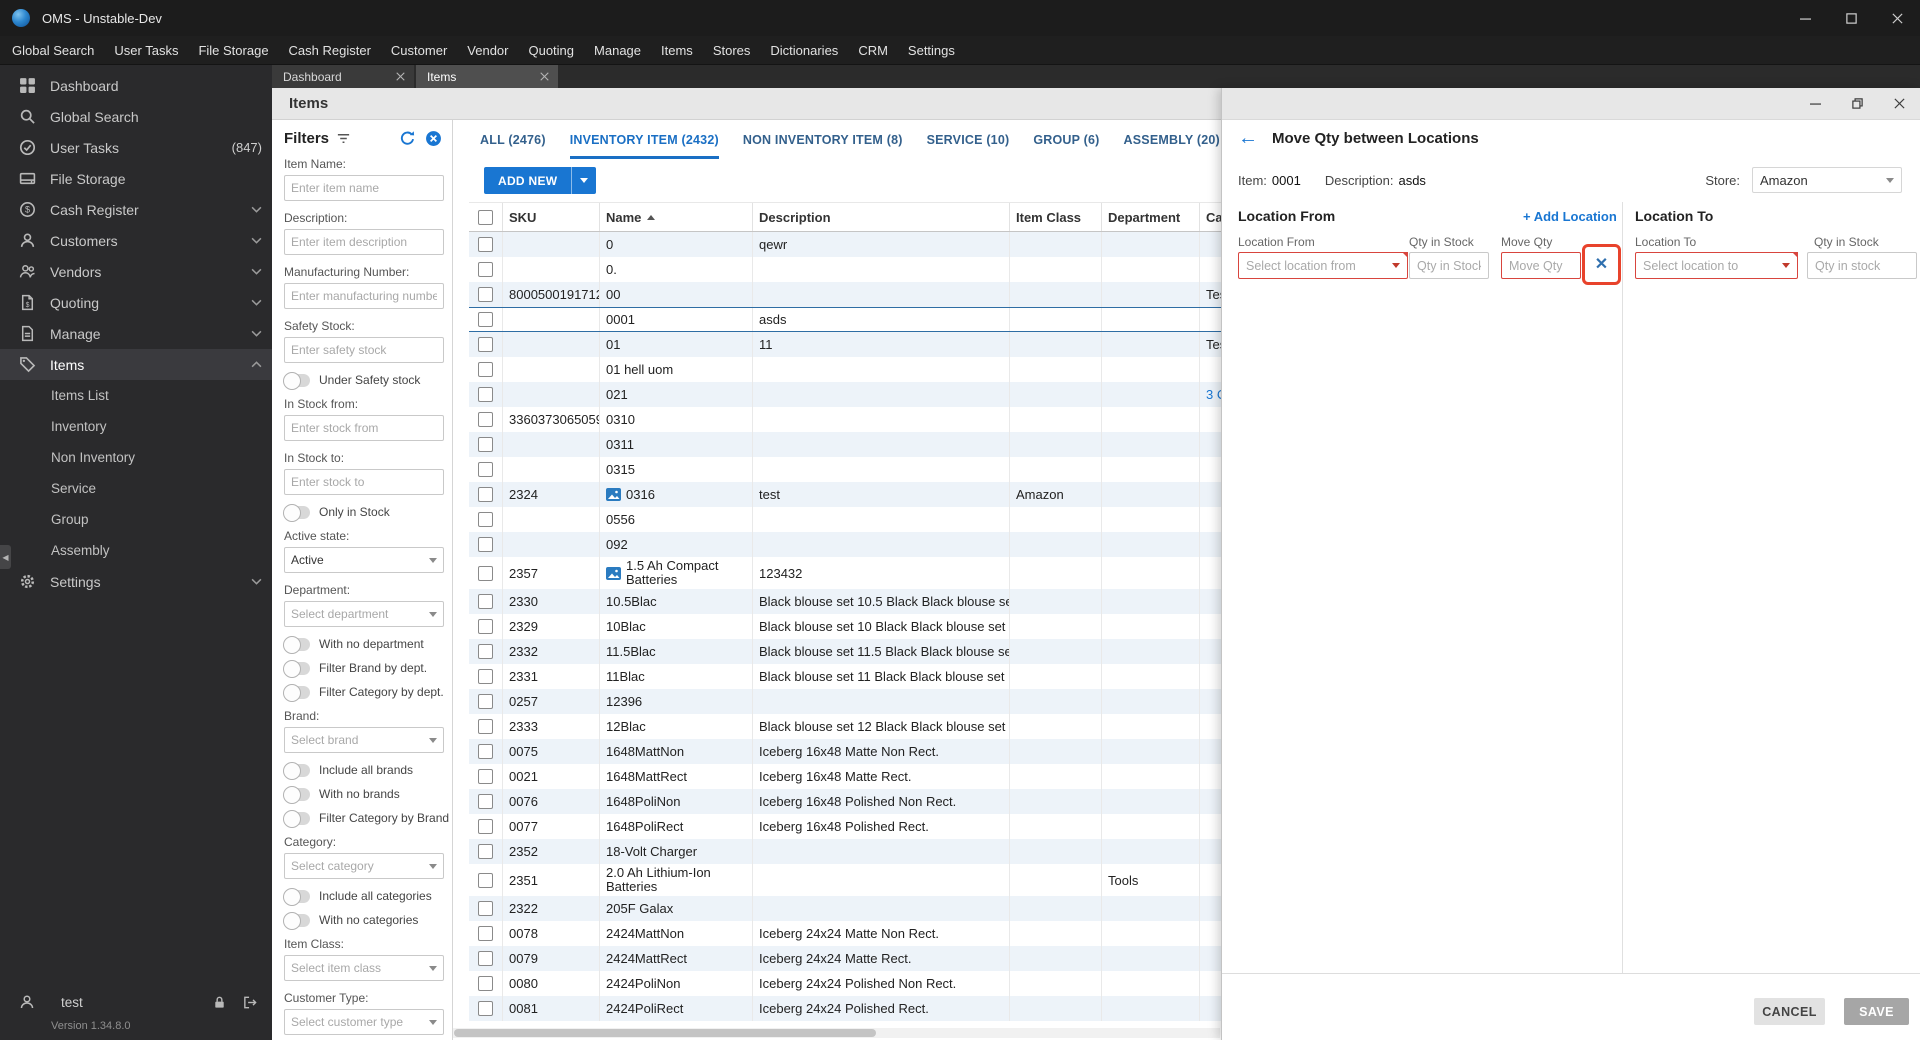  Describe the element at coordinates (1066, 139) in the screenshot. I see `item-tab-group-6: GROUP (6)` at that location.